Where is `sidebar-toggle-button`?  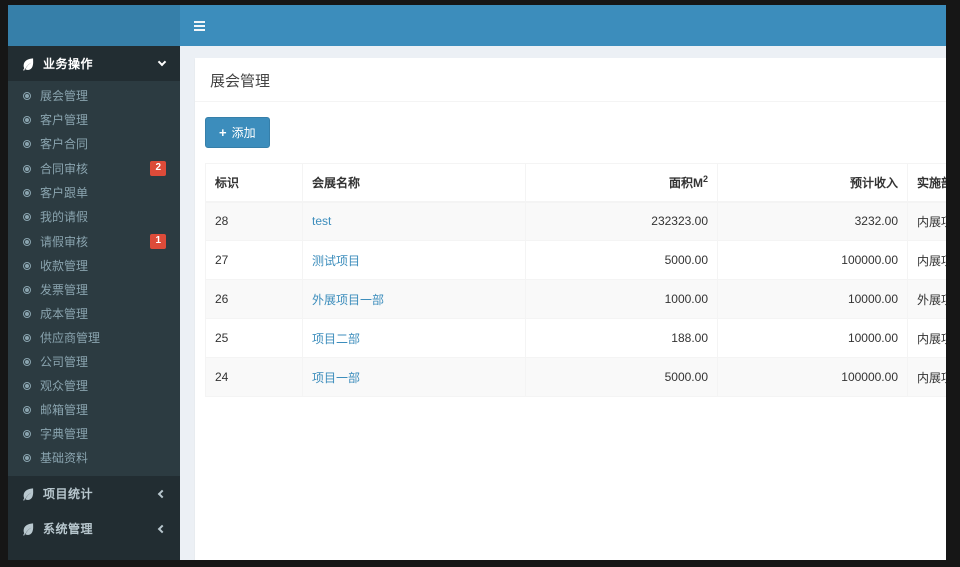 sidebar-toggle-button is located at coordinates (199, 25).